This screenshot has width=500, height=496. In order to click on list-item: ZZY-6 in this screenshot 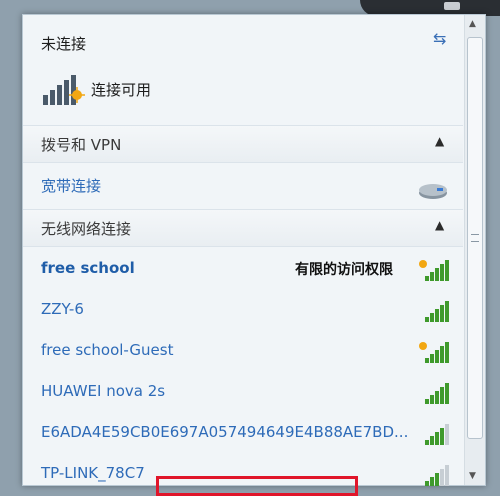, I will do `click(243, 310)`.